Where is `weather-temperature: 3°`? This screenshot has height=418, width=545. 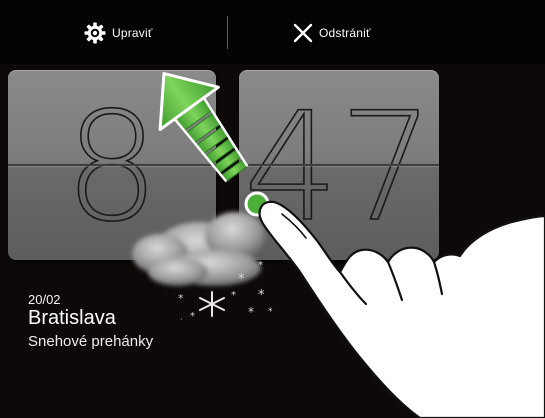 weather-temperature: 3° is located at coordinates (361, 339).